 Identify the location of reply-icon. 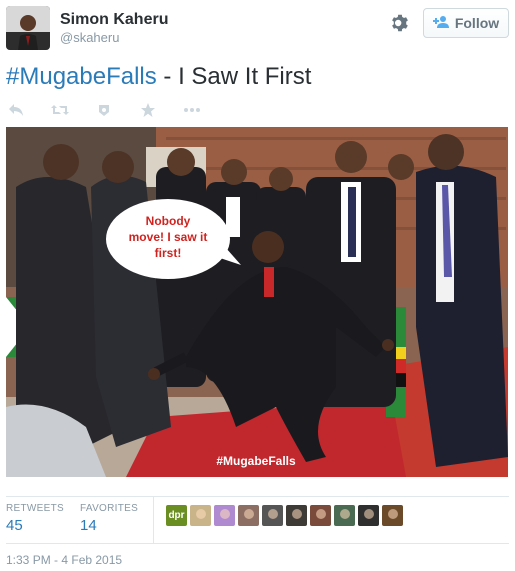
(16, 110).